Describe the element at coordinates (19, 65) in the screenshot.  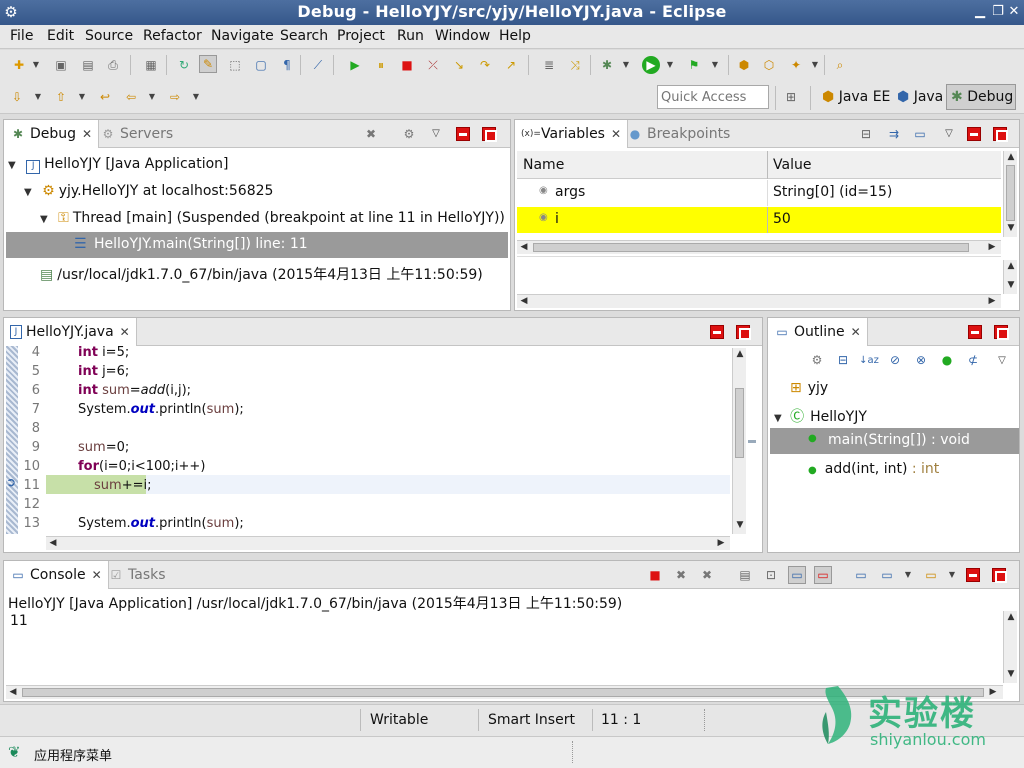
I see `new-icon: ✚` at that location.